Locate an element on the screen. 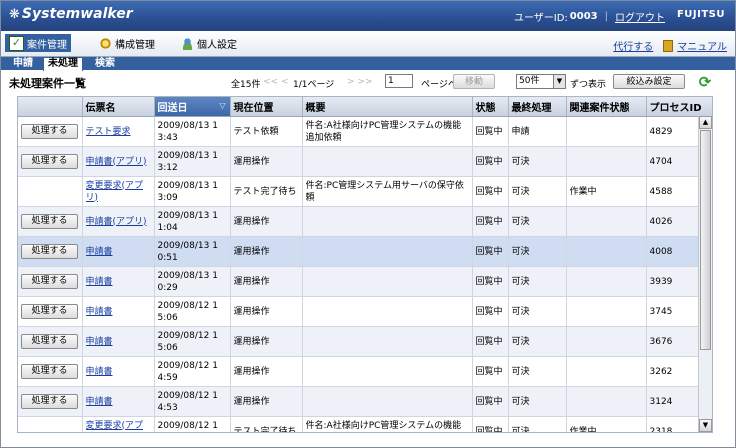 The image size is (736, 448). table-row: 処理する 申請書 2009/08/12 15:06 運用操作 回覧中 可決 3676 is located at coordinates (365, 341).